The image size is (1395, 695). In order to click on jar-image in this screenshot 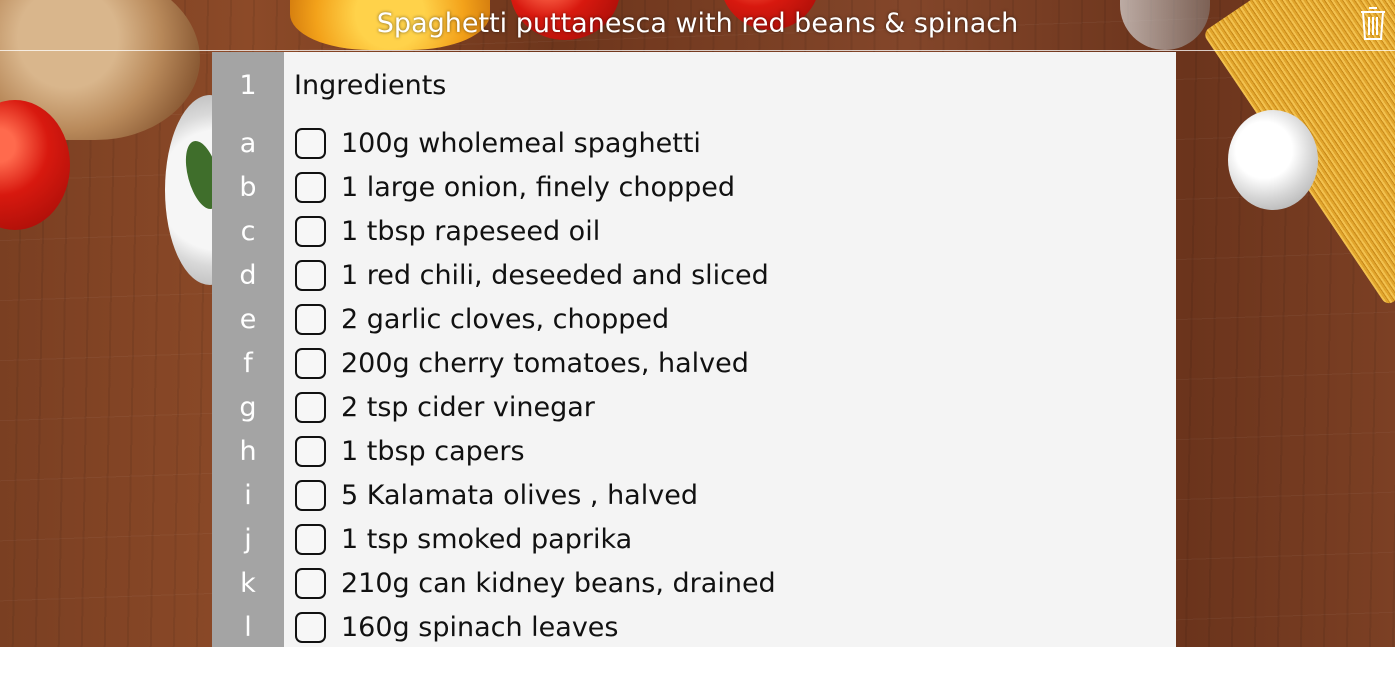, I will do `click(1273, 160)`.